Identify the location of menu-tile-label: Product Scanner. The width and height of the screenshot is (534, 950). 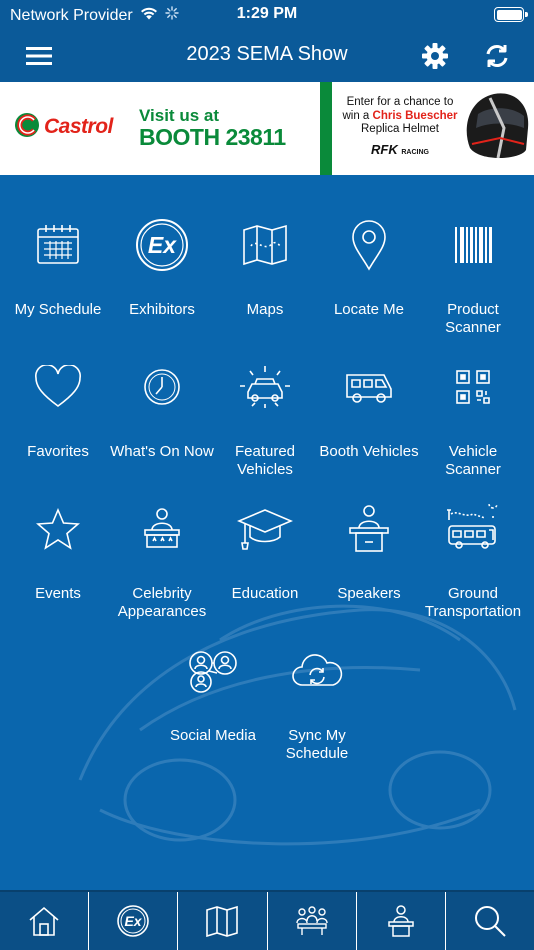
(473, 318).